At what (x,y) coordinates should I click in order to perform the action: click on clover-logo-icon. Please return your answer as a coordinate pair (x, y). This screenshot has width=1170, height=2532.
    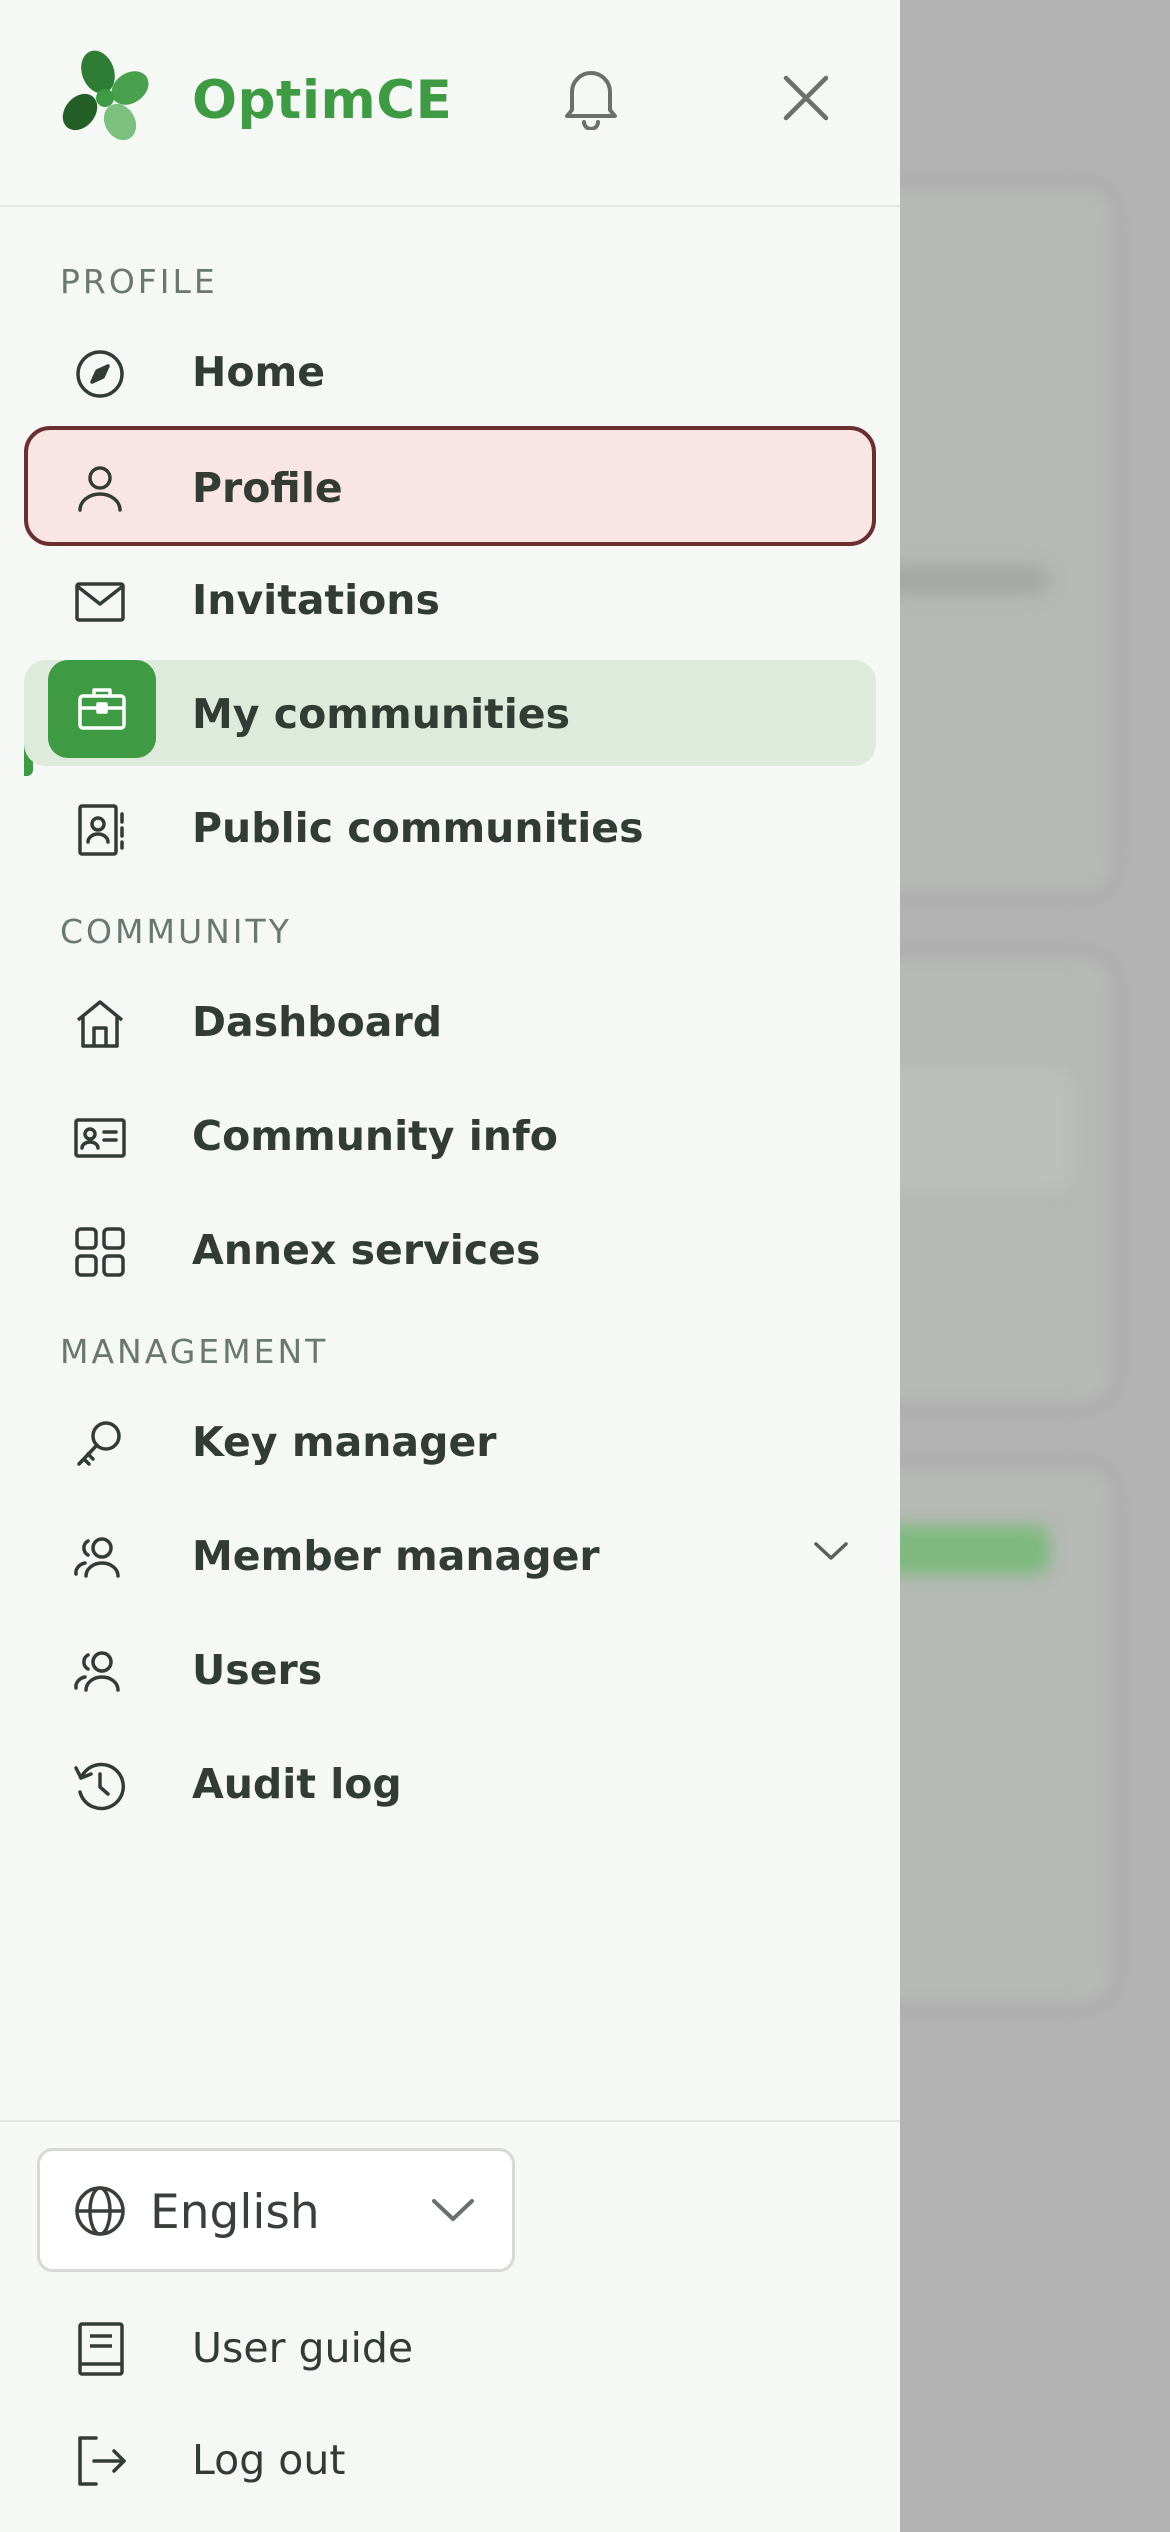
    Looking at the image, I should click on (106, 98).